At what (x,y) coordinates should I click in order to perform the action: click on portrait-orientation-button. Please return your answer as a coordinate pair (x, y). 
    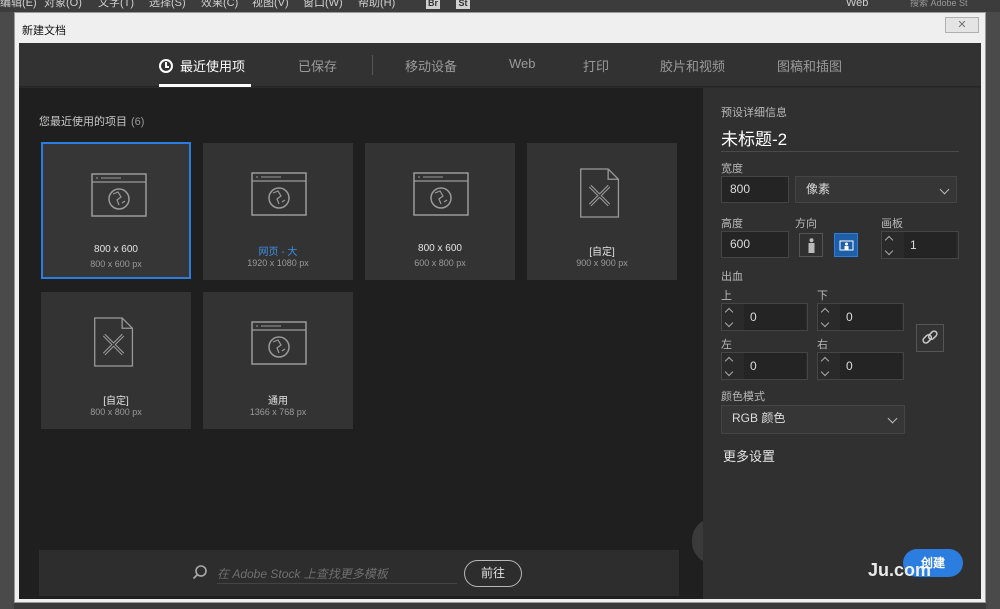
    Looking at the image, I should click on (811, 245).